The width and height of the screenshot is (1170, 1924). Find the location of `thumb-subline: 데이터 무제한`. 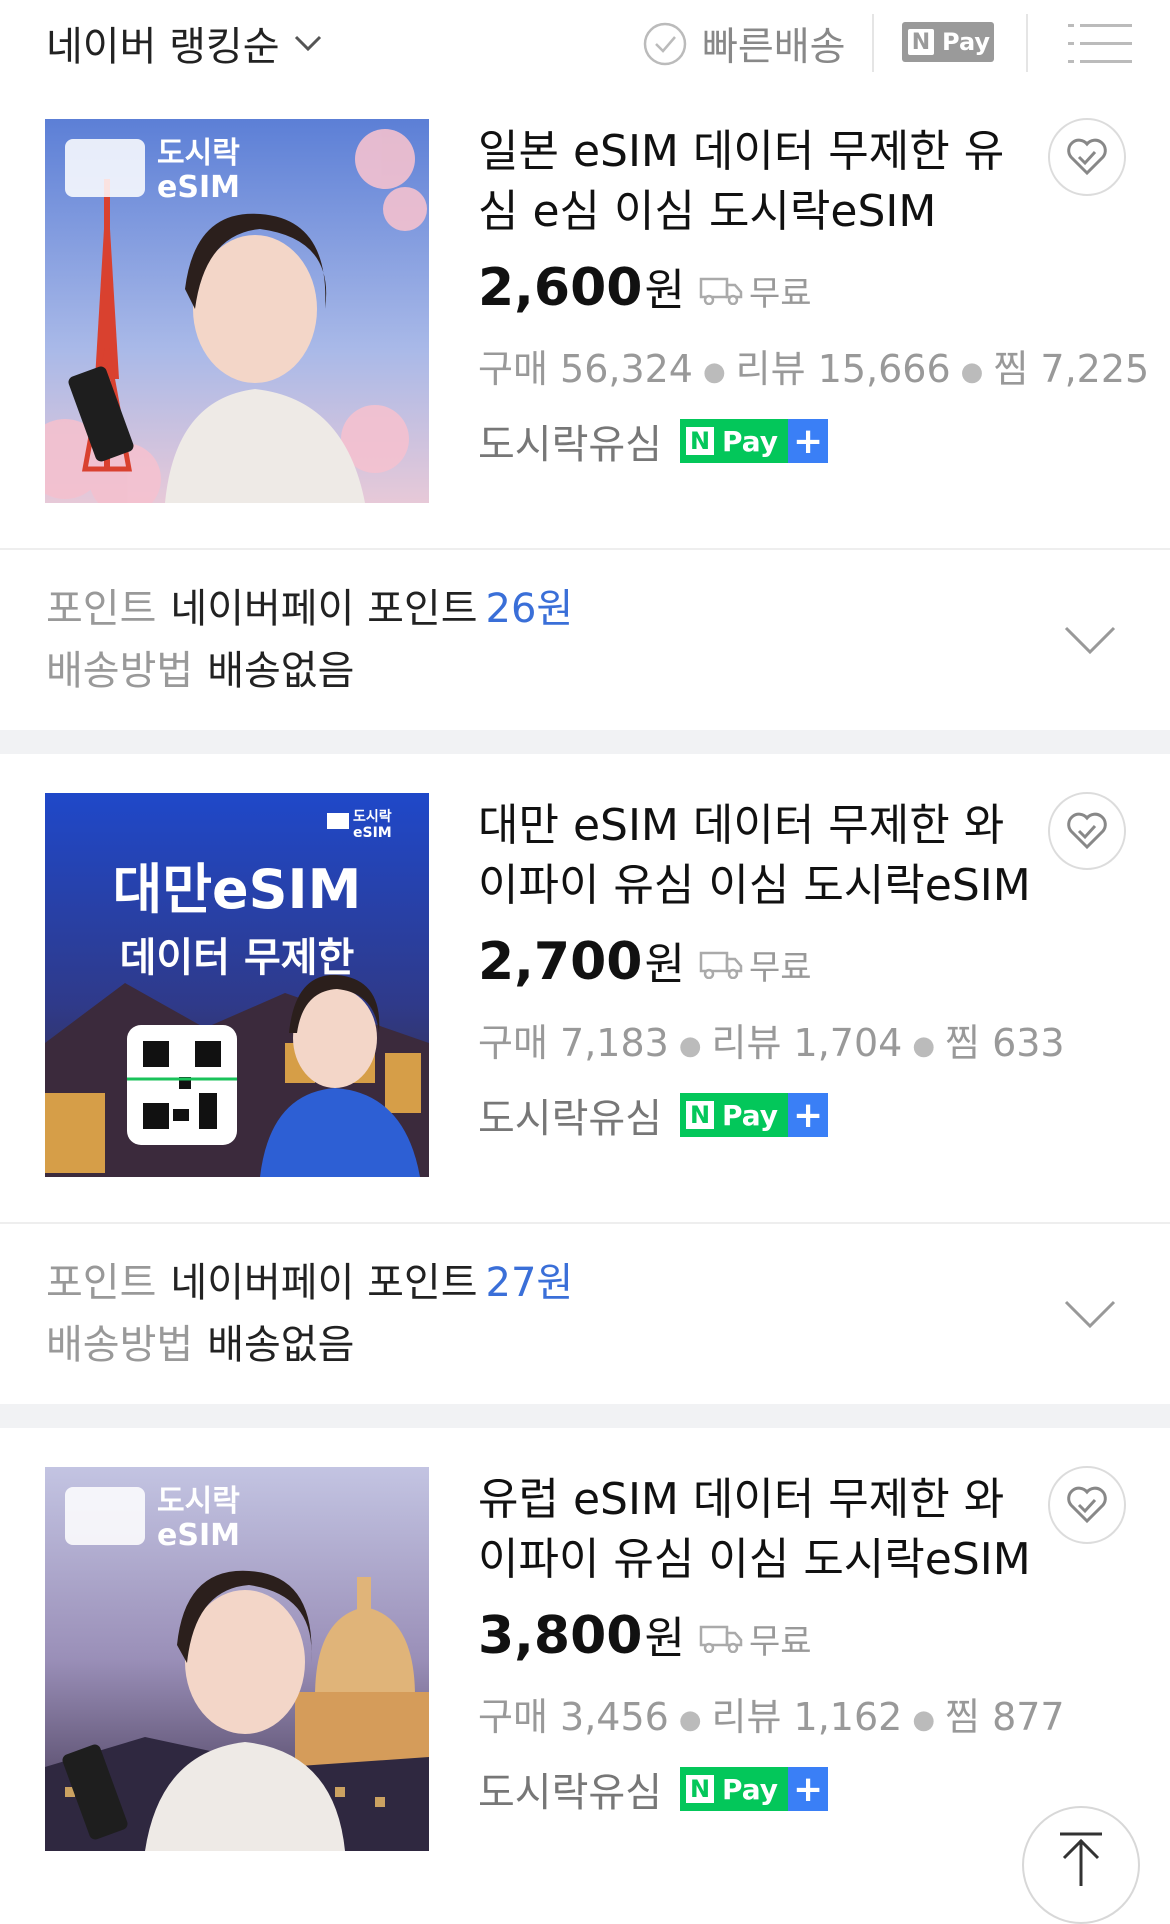

thumb-subline: 데이터 무제한 is located at coordinates (237, 958).